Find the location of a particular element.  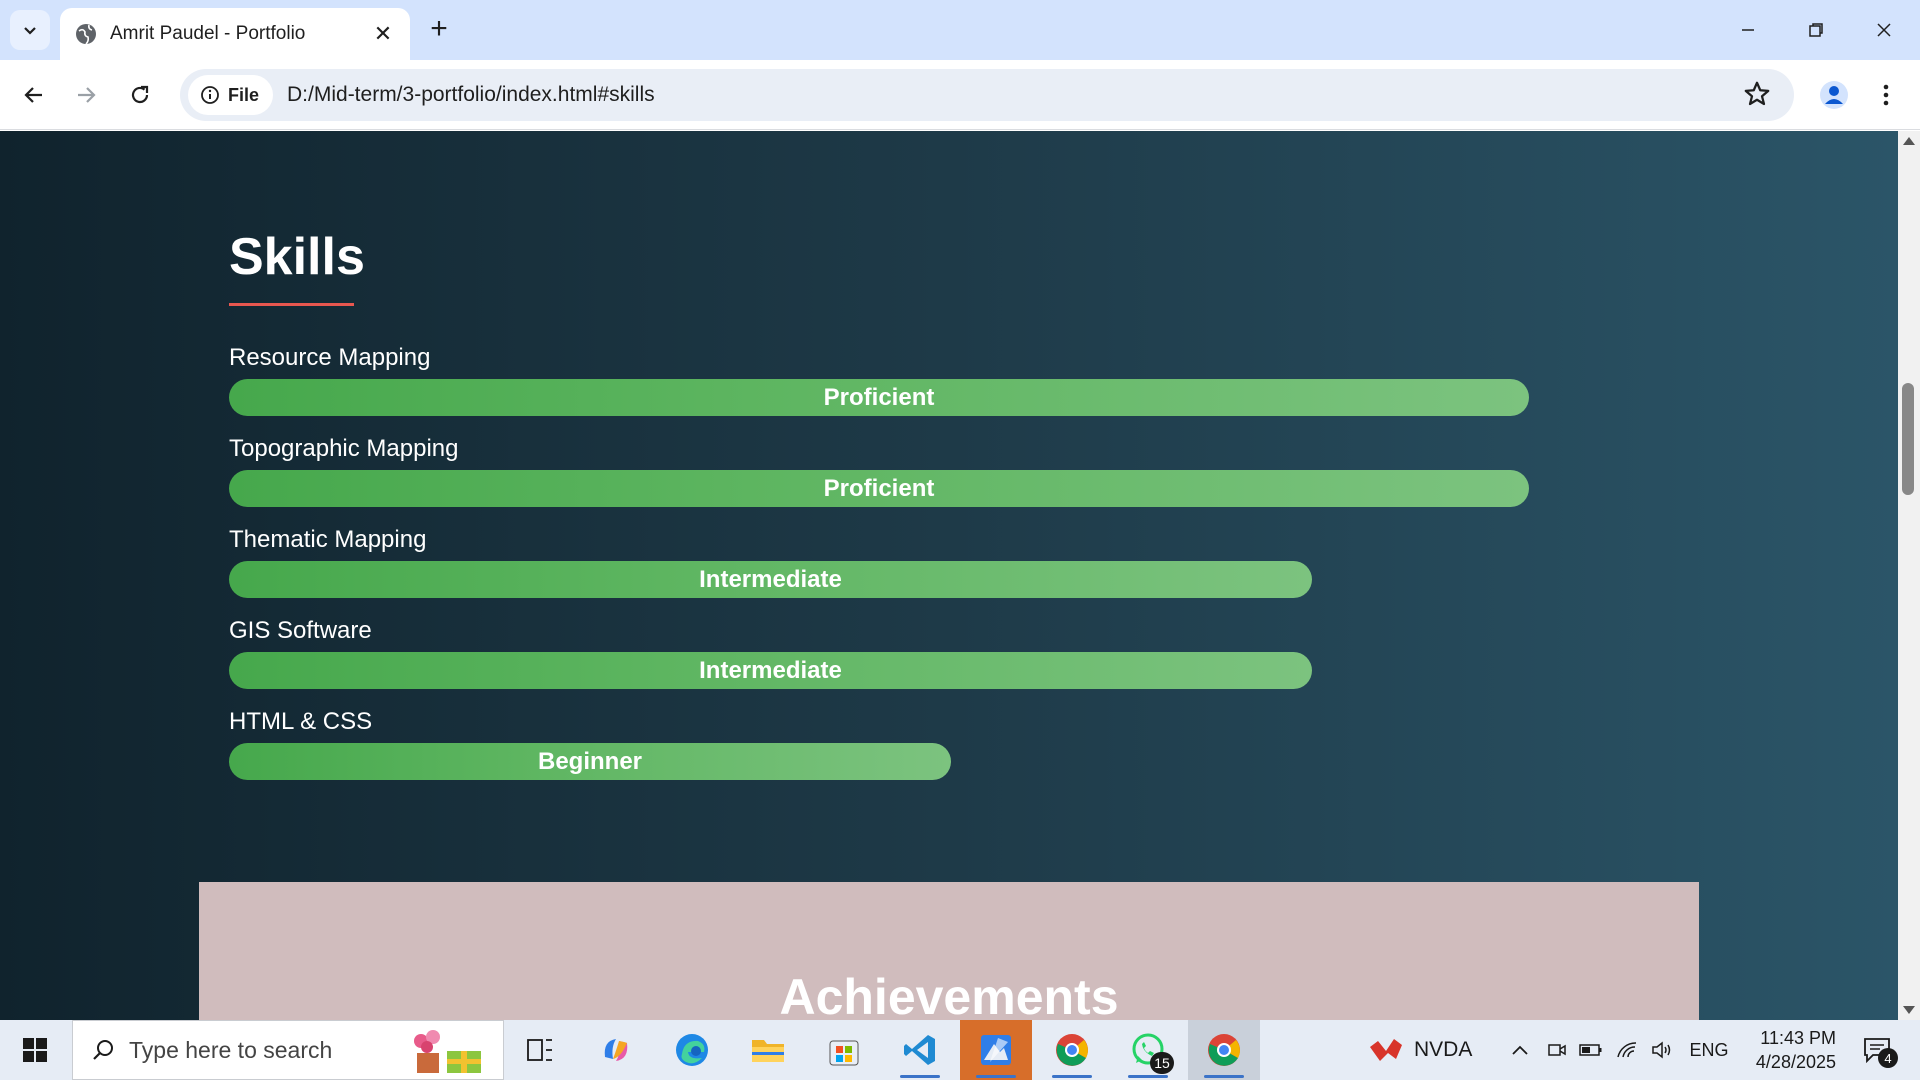

clock-date: 4/28/2025 is located at coordinates (1795, 1062).